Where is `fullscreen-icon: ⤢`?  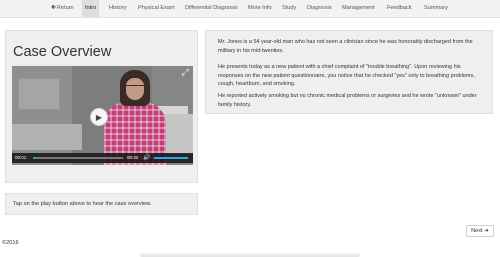
fullscreen-icon: ⤢ is located at coordinates (185, 72).